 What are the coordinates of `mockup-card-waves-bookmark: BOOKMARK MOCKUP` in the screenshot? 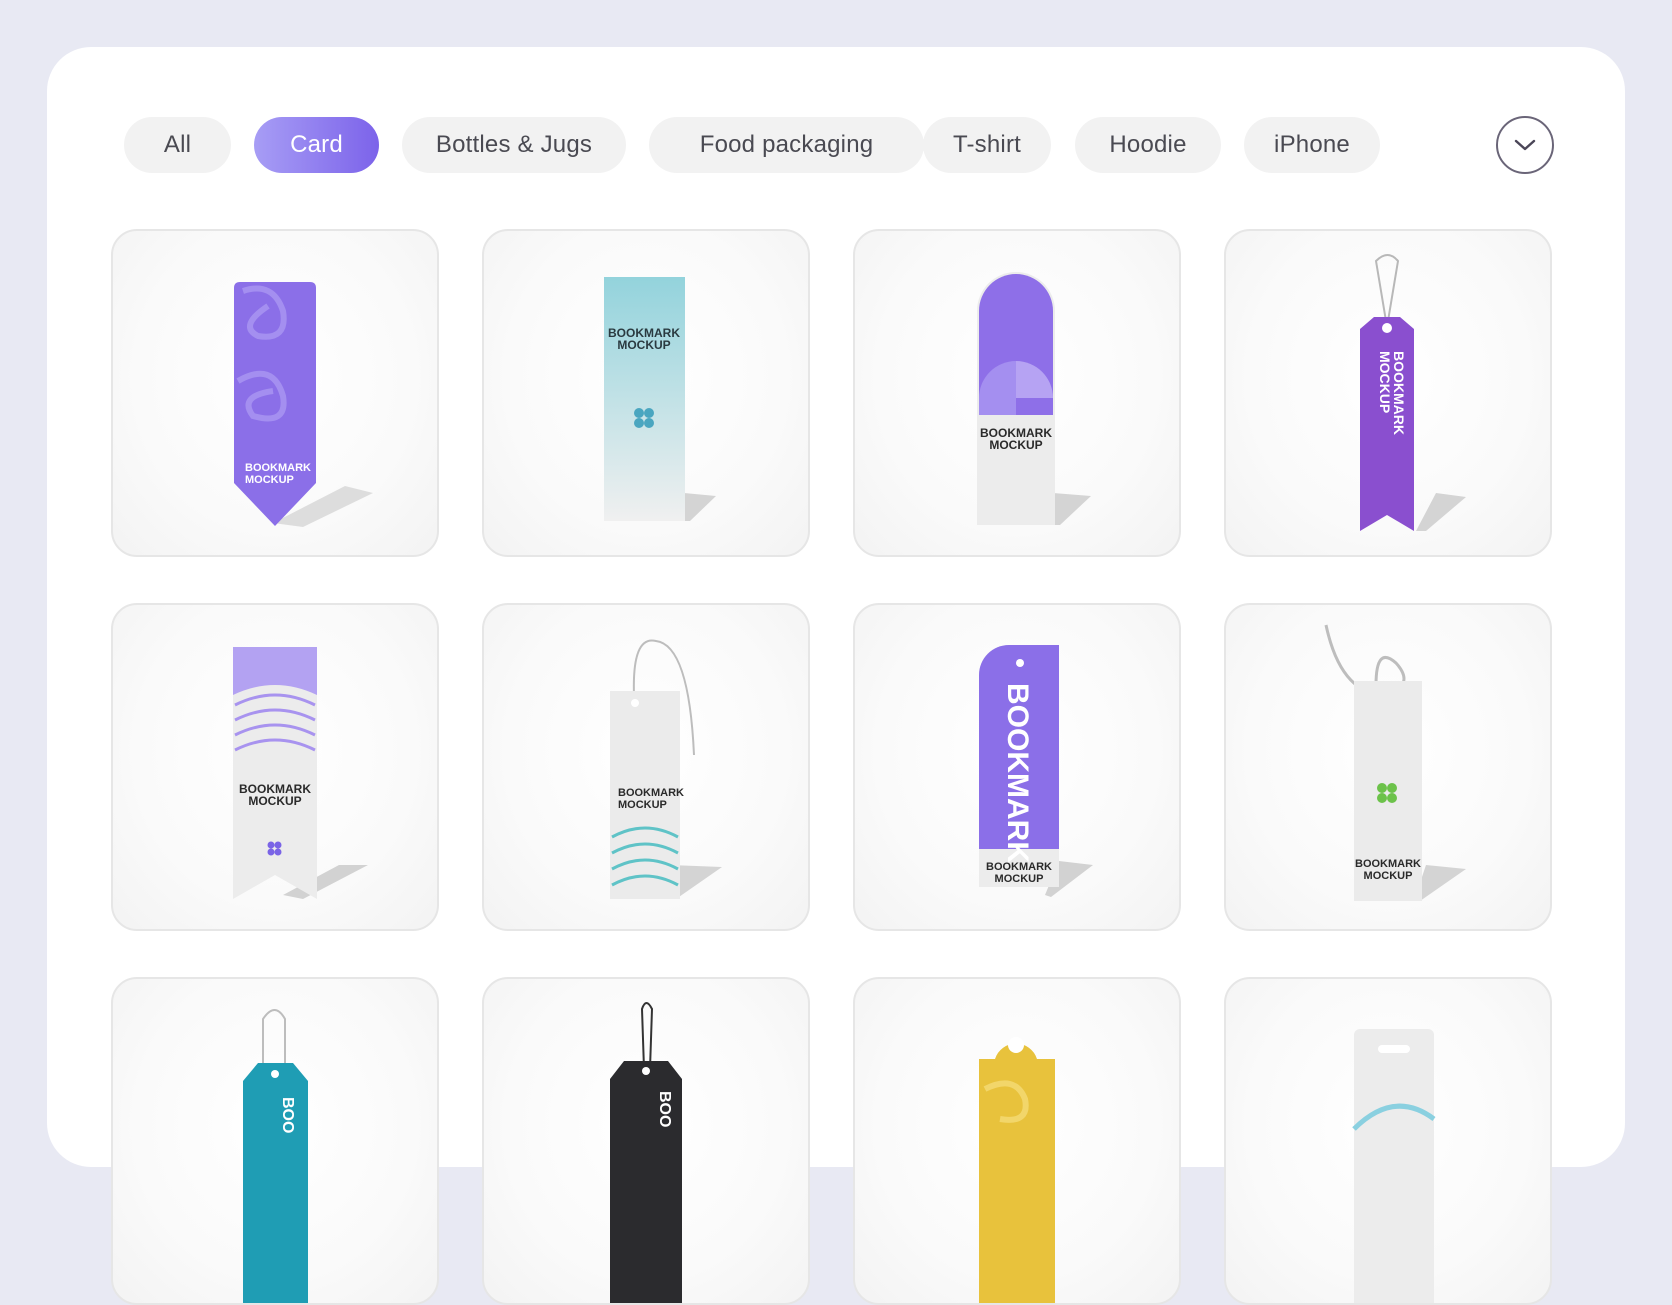 It's located at (275, 767).